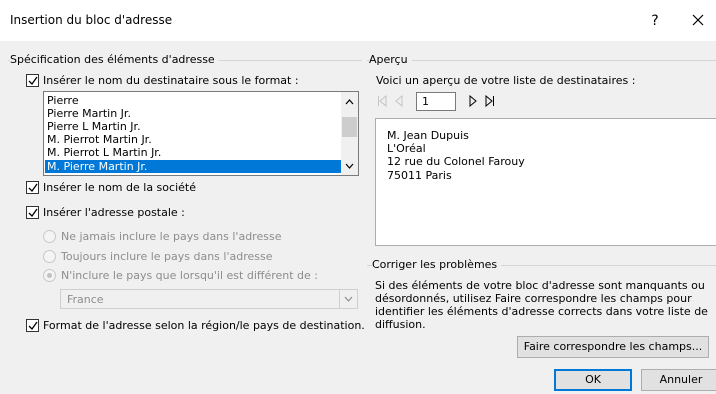 The height and width of the screenshot is (394, 716). I want to click on radio-never-country, so click(49, 236).